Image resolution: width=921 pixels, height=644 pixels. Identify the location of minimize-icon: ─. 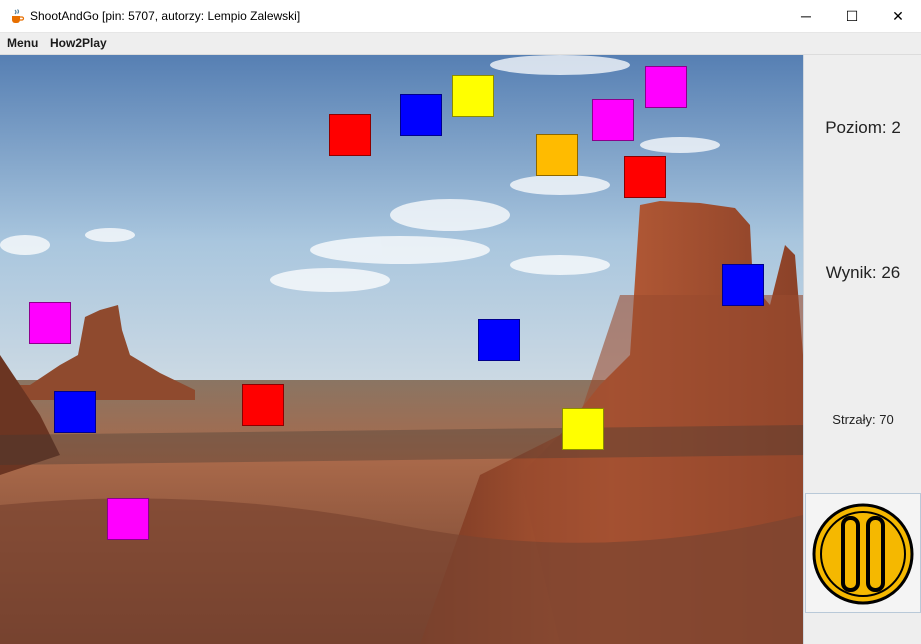
(806, 16).